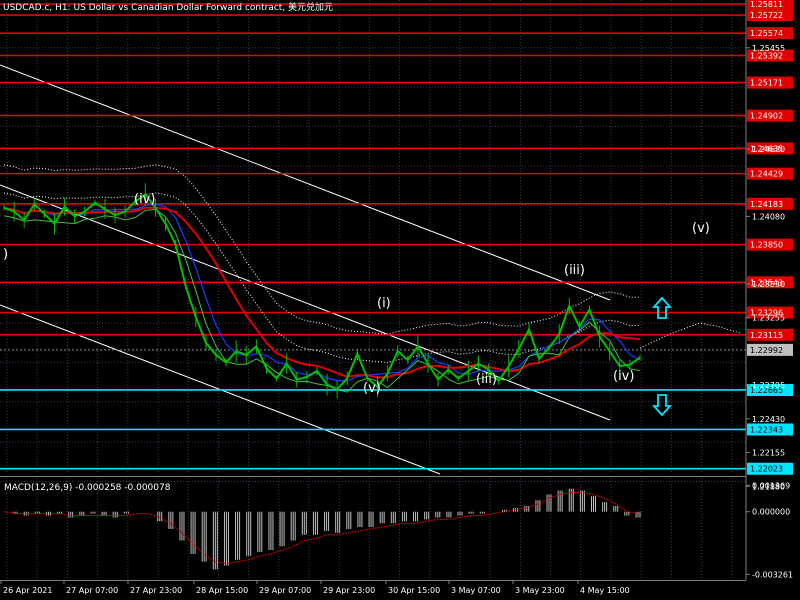  Describe the element at coordinates (766, 33) in the screenshot. I see `price-level-label: 1.25574` at that location.